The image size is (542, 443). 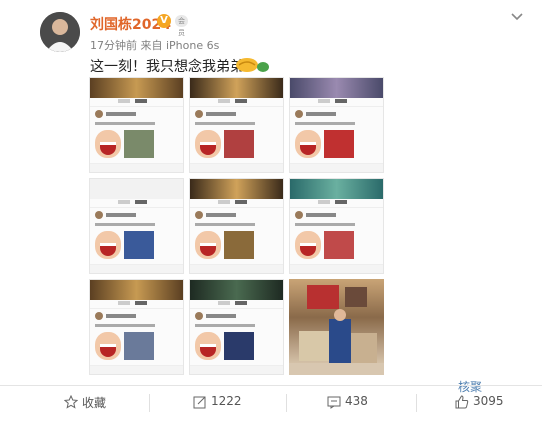 What do you see at coordinates (199, 402) in the screenshot?
I see `repost-icon` at bounding box center [199, 402].